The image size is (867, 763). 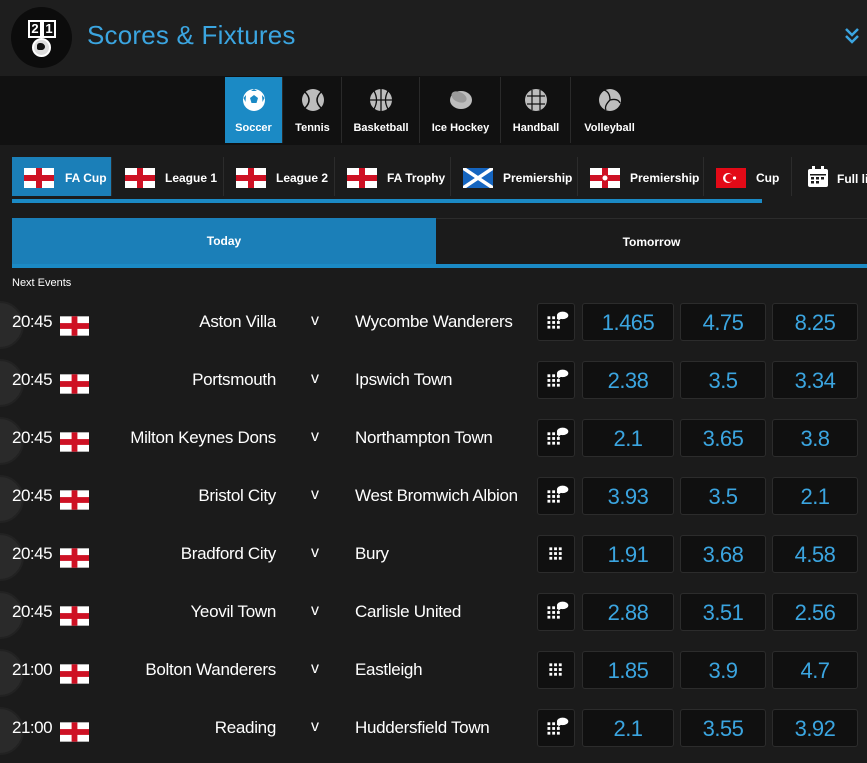 I want to click on odds-home-button: 2.38, so click(x=628, y=380).